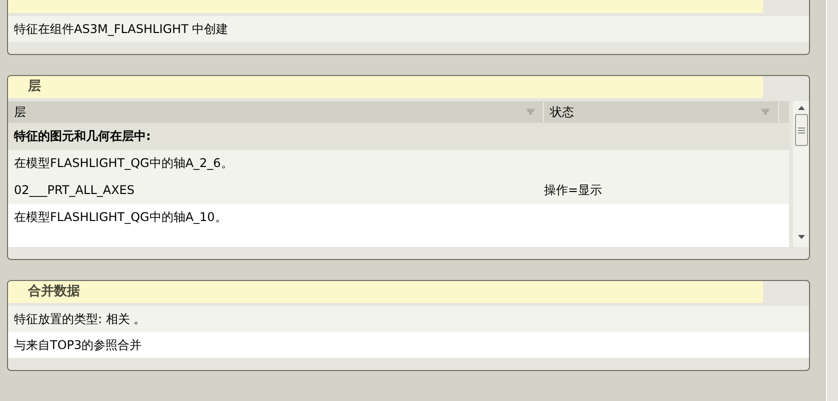 The width and height of the screenshot is (838, 401). Describe the element at coordinates (801, 130) in the screenshot. I see `scroll-thumb` at that location.